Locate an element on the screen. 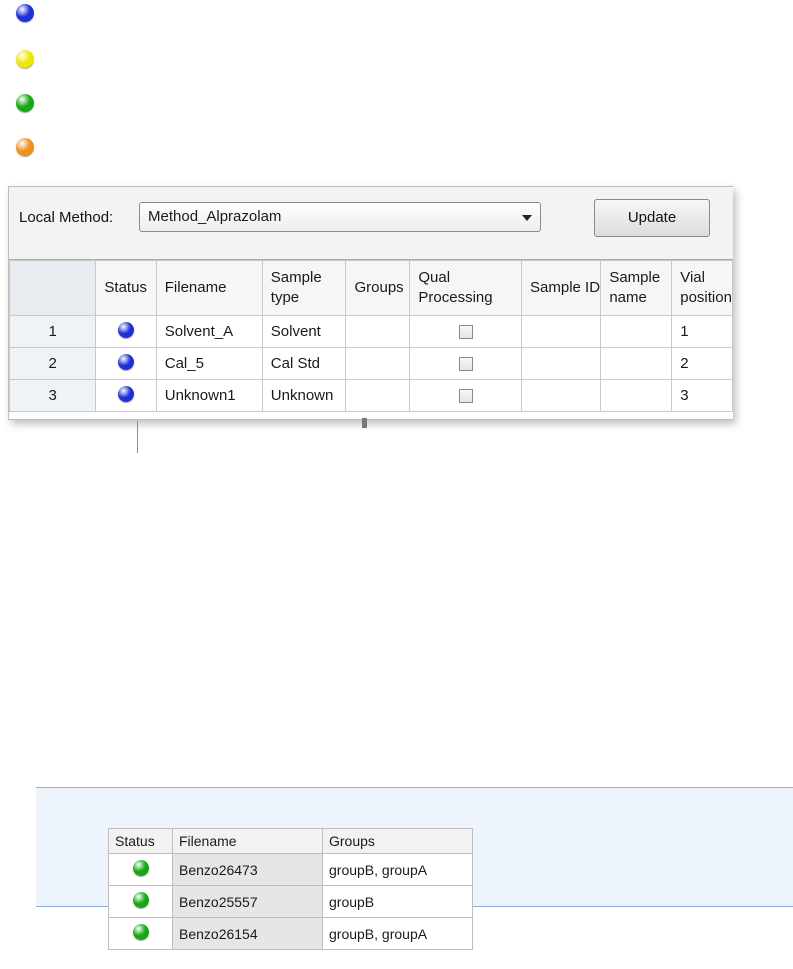 Image resolution: width=793 pixels, height=969 pixels. vial-position-cell: 2 is located at coordinates (702, 363).